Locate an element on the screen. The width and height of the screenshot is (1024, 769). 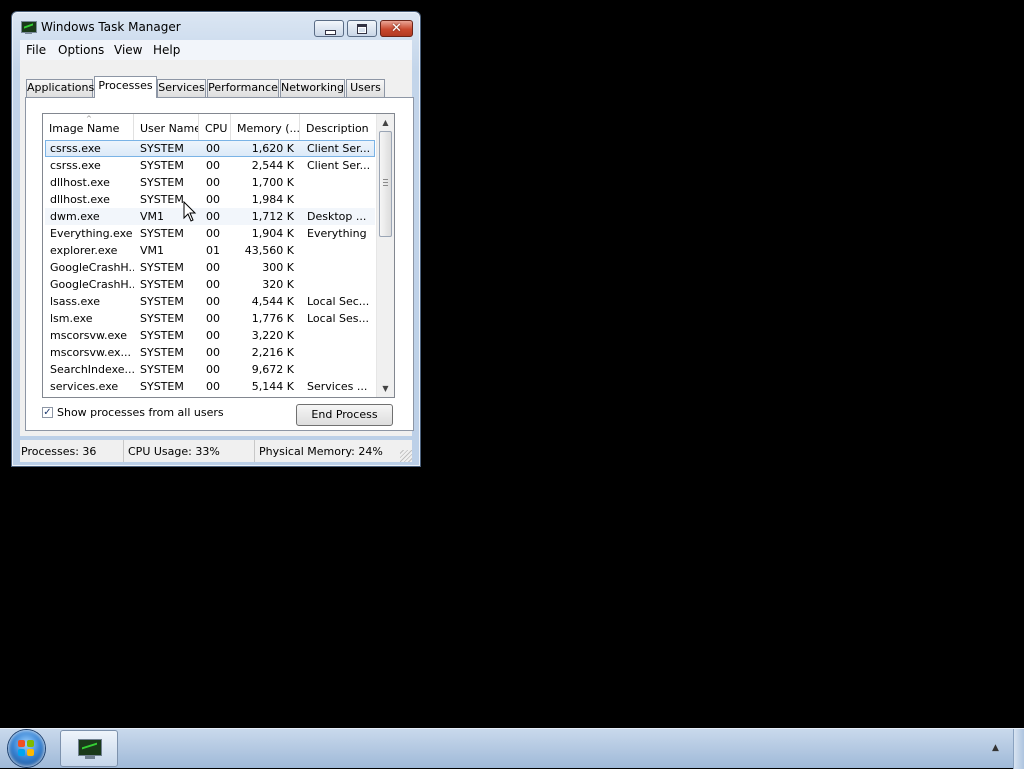
column-label: User Name is located at coordinates (169, 128).